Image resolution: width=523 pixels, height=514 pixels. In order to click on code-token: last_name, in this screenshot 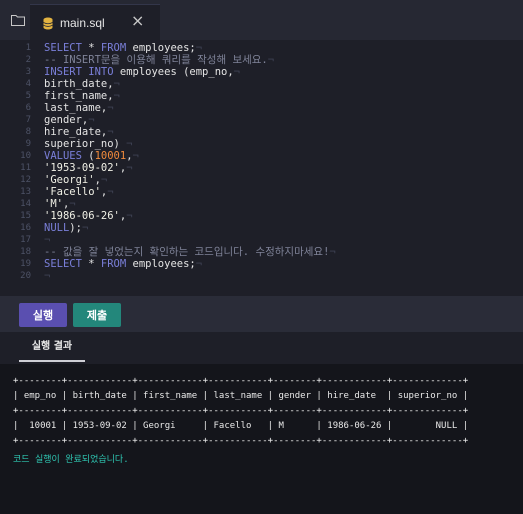, I will do `click(76, 108)`.